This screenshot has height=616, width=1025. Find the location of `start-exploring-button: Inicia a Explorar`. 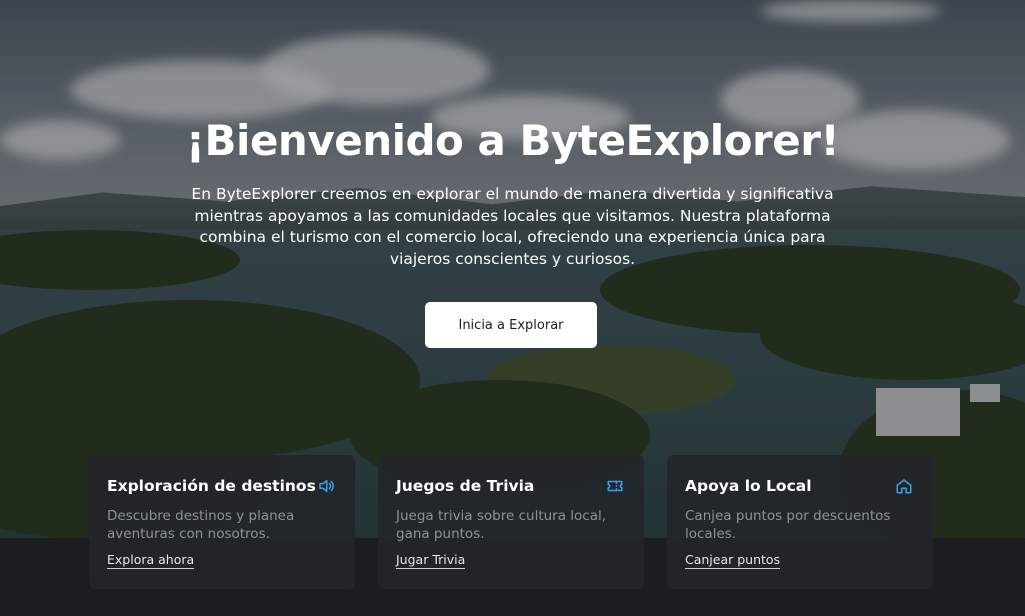

start-exploring-button: Inicia a Explorar is located at coordinates (511, 325).